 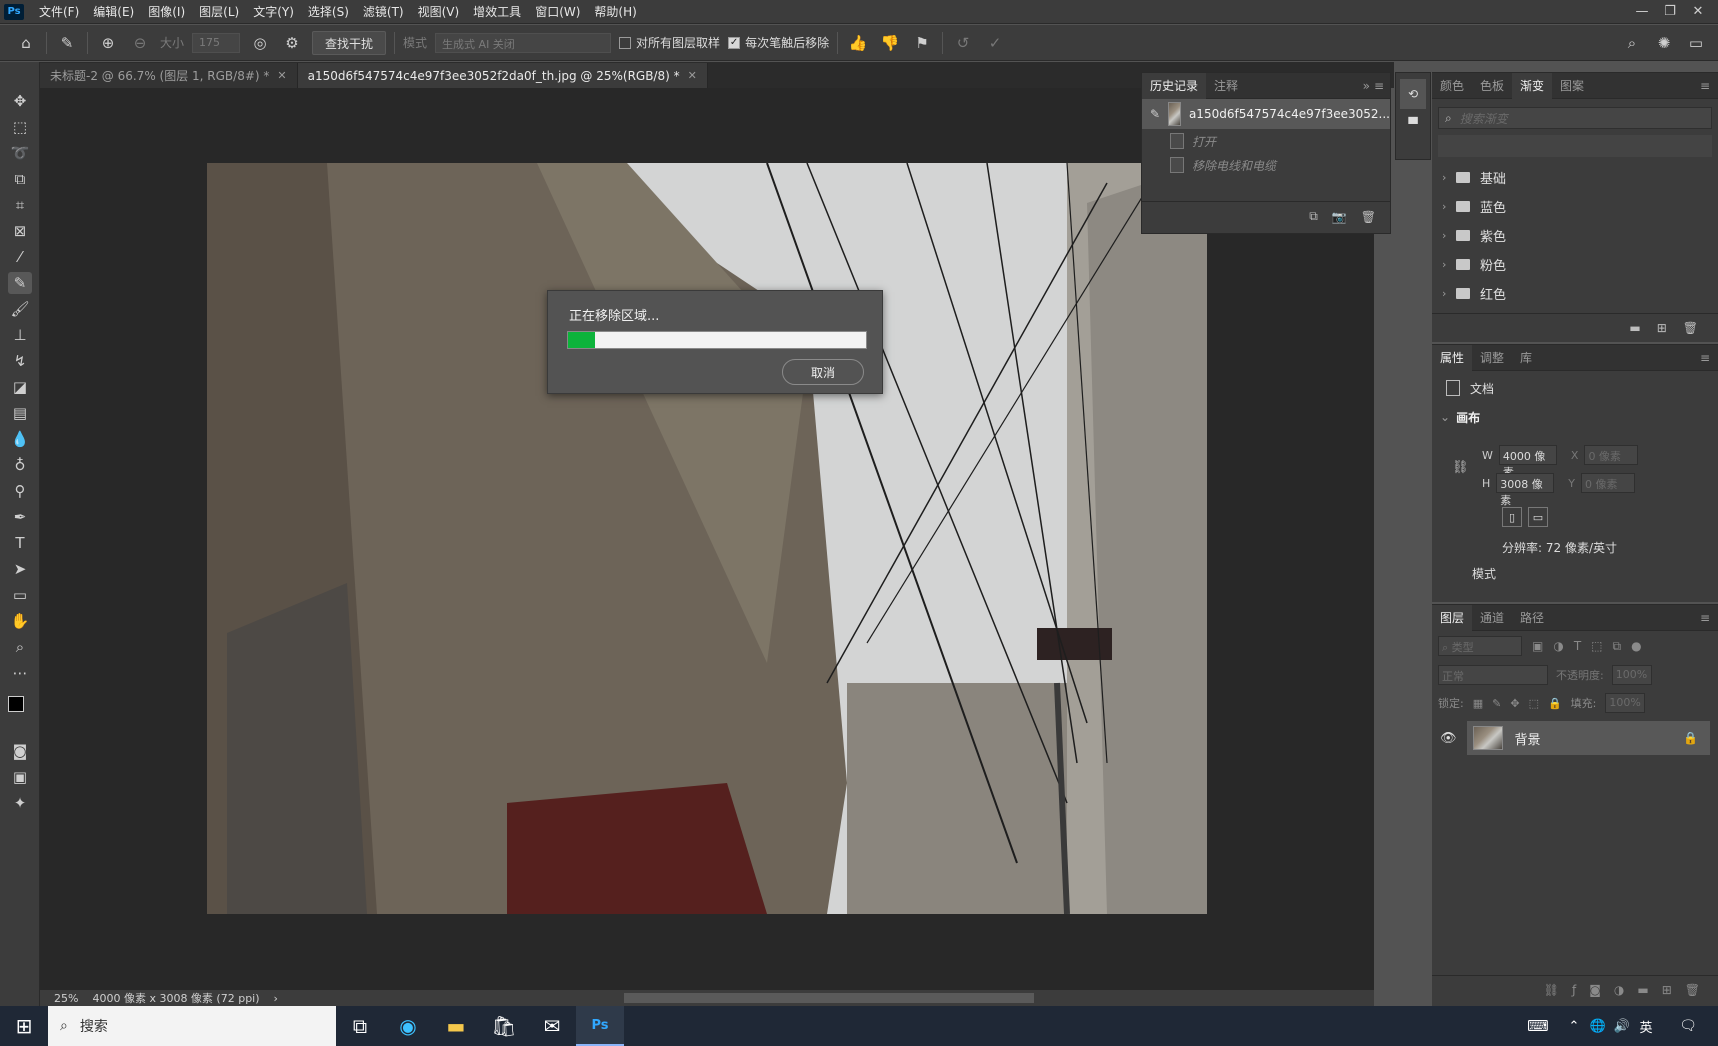 I want to click on gradient-search-input: ⌕ 搜索渐变, so click(x=1575, y=118).